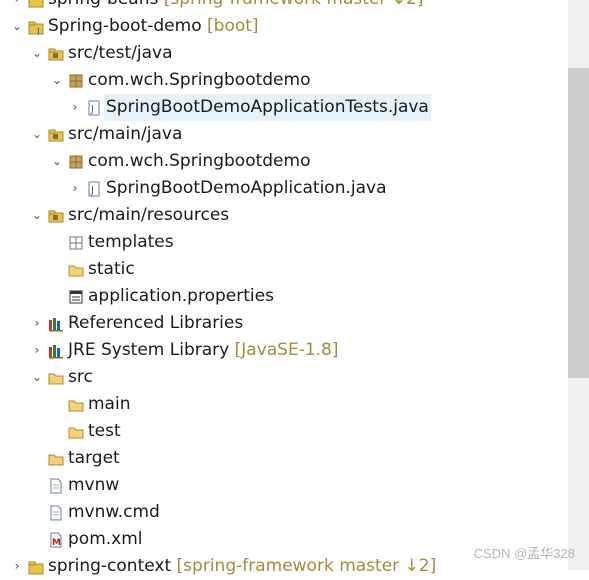  I want to click on tree-item-label: application.properties, so click(181, 296).